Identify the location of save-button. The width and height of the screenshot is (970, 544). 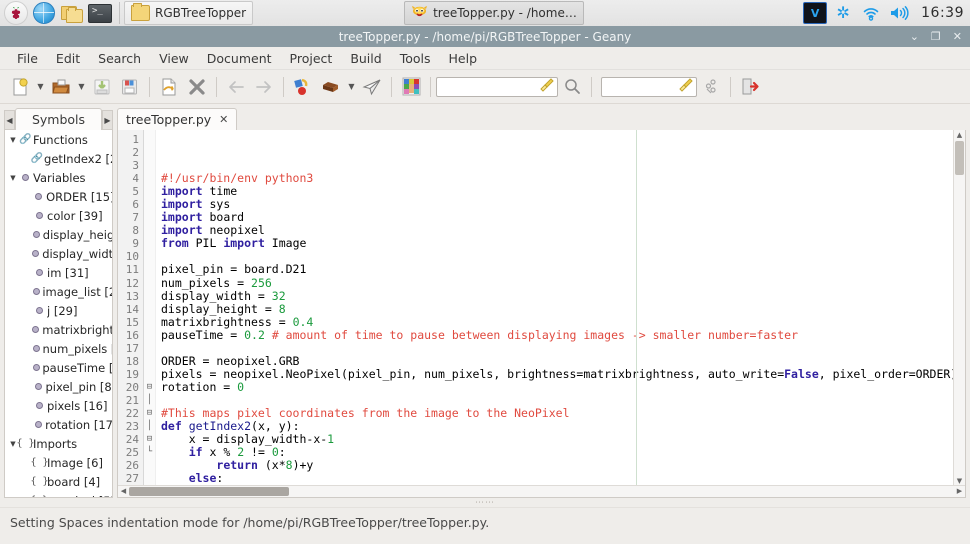
(102, 87).